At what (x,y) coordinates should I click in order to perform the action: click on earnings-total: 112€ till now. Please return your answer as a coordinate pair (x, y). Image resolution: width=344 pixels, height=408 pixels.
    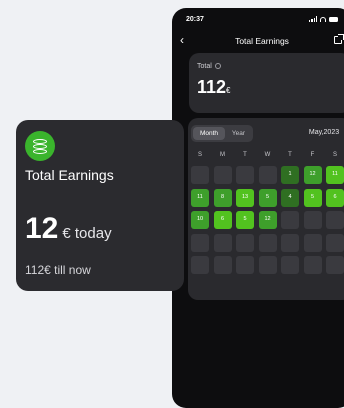
    Looking at the image, I should click on (58, 270).